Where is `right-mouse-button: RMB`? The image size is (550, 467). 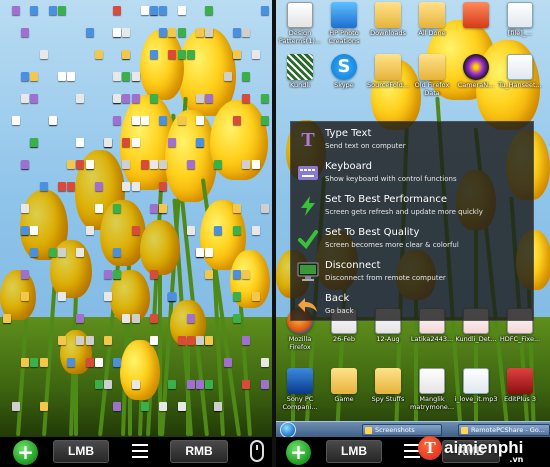
right-mouse-button: RMB is located at coordinates (199, 451).